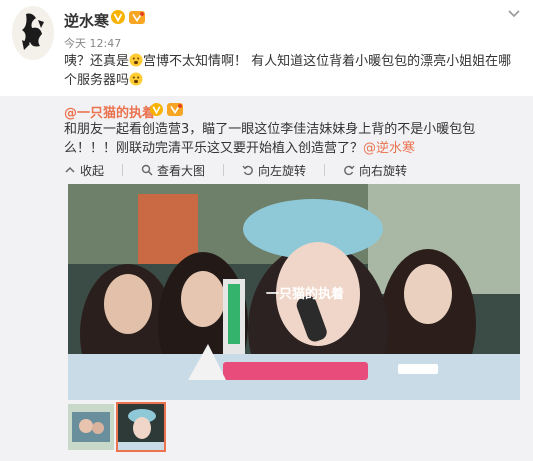 Image resolution: width=533 pixels, height=461 pixels. Describe the element at coordinates (70, 169) in the screenshot. I see `collapse-icon` at that location.